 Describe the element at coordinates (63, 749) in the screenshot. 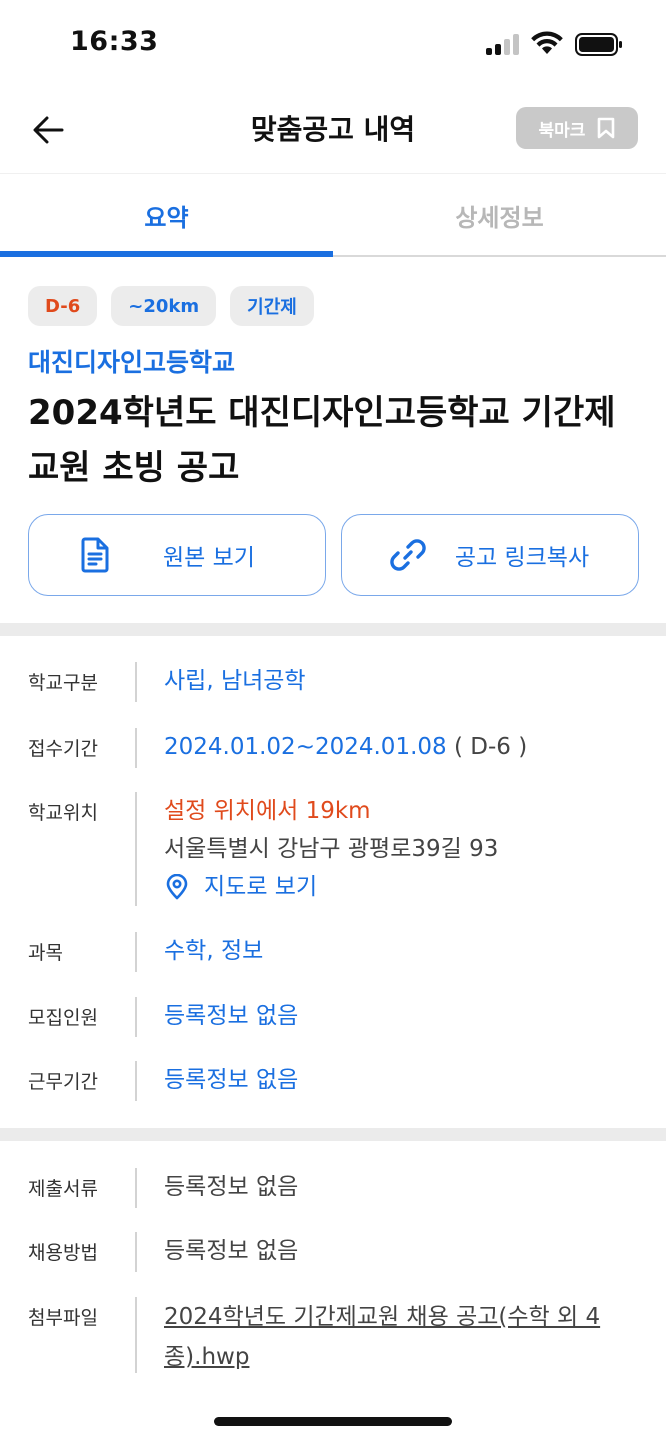

I see `row-label: 접수기간` at that location.